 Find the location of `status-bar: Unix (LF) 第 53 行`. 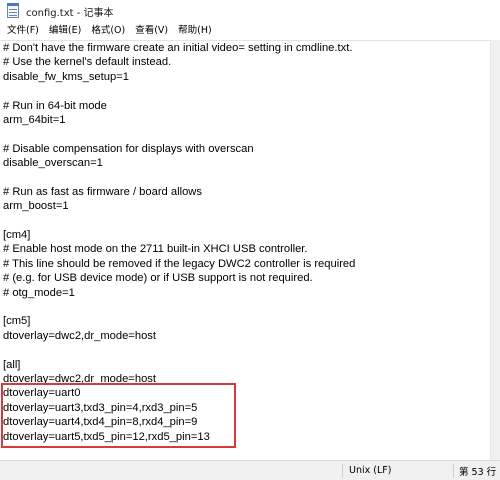

status-bar: Unix (LF) 第 53 行 is located at coordinates (250, 470).